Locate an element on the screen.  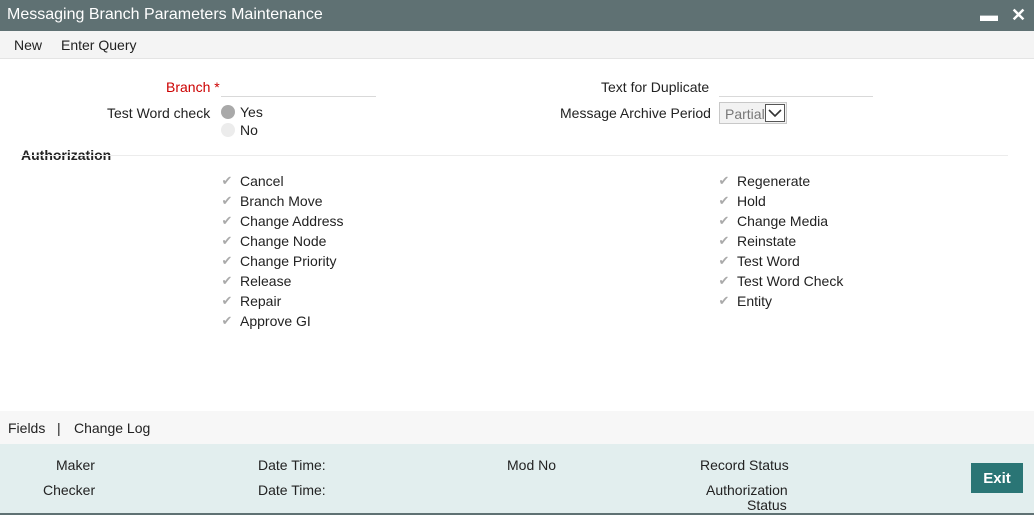
authorization-checkbox-right-4: ✔ Test Word is located at coordinates (758, 261).